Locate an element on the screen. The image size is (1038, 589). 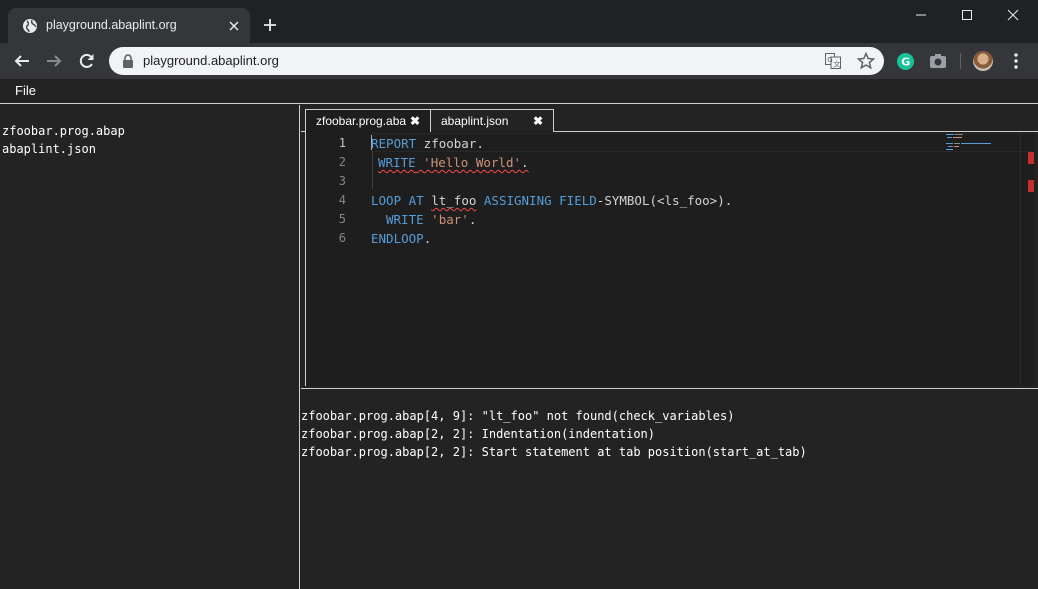
browser-toolbar: playground.abaplint.org G 文 G is located at coordinates (519, 61).